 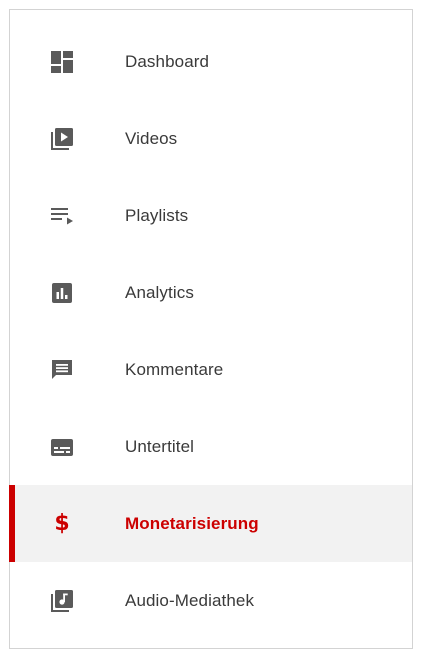 I want to click on sidebar-item-label: Monetarisierung, so click(x=192, y=523).